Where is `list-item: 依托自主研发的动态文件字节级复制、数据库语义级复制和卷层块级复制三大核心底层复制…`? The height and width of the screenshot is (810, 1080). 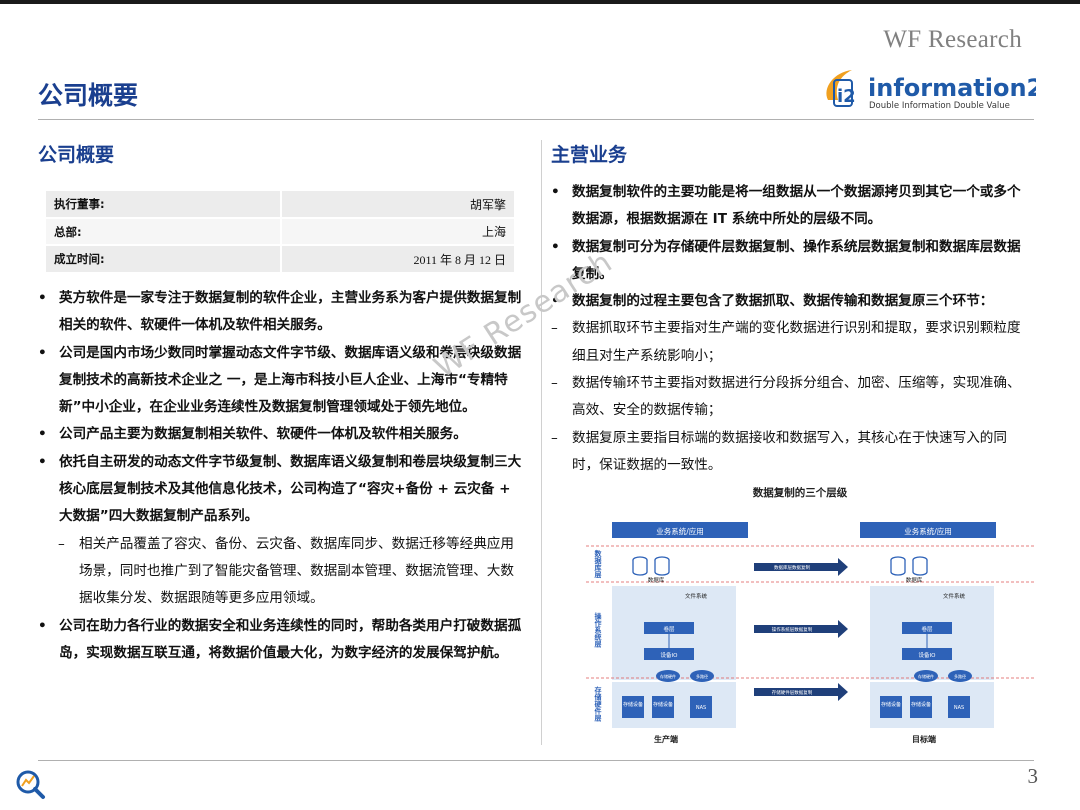 list-item: 依托自主研发的动态文件字节级复制、数据库语义级复制和卷层块级复制三大核心底层复制… is located at coordinates (280, 490).